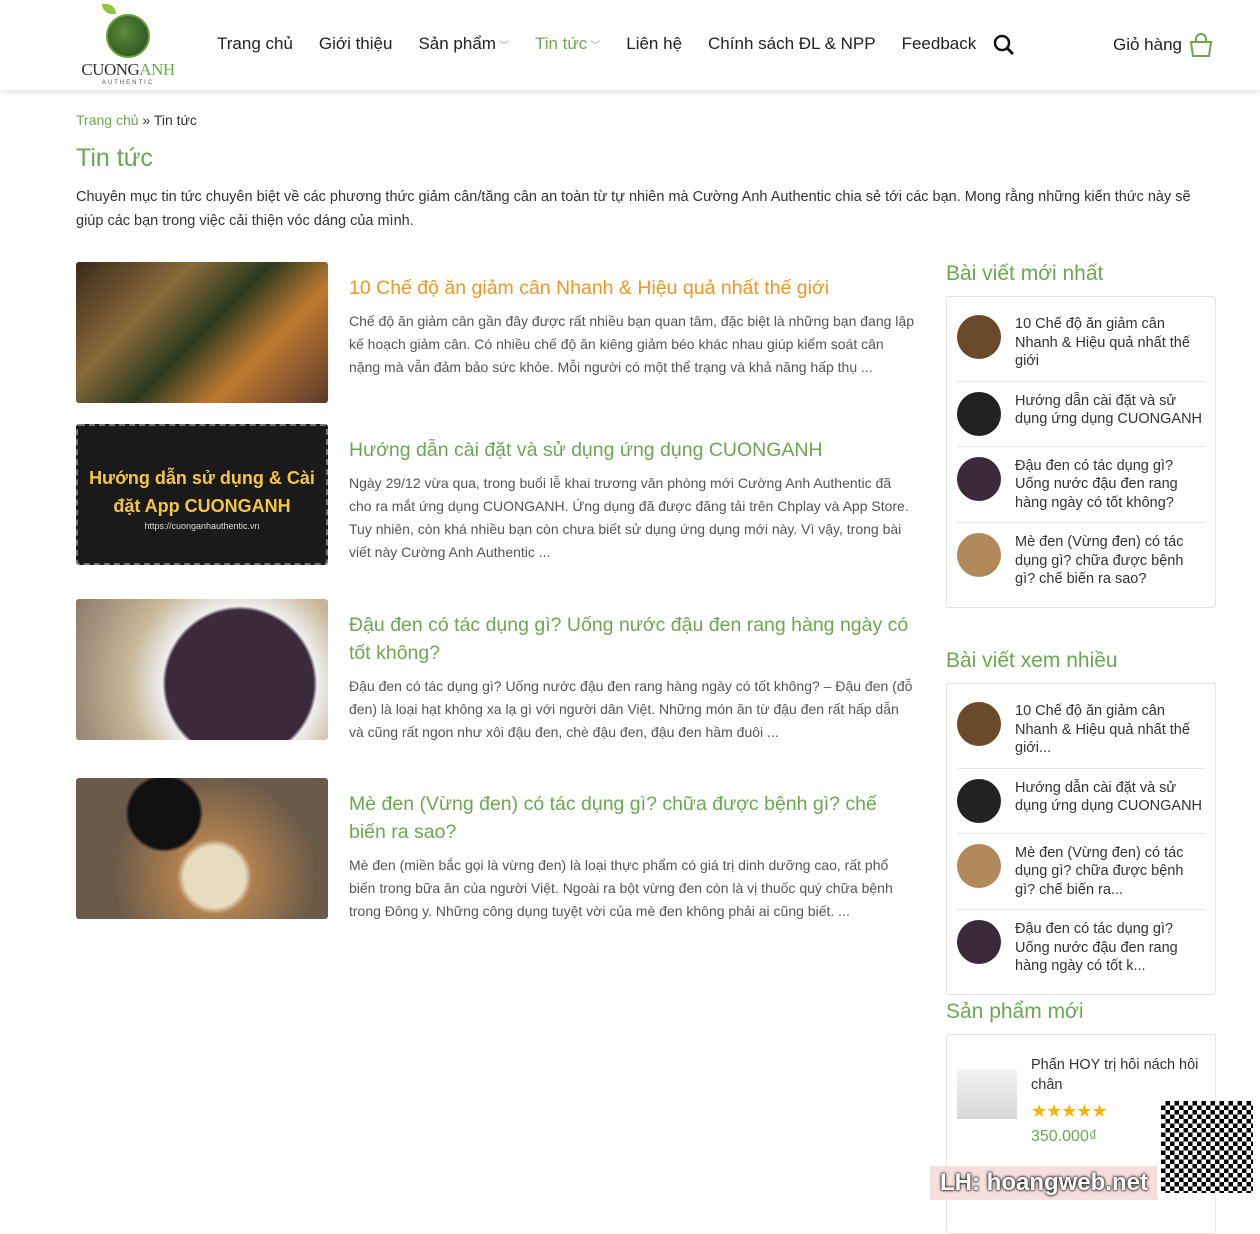 The height and width of the screenshot is (1234, 1260). Describe the element at coordinates (561, 43) in the screenshot. I see `nav-news-label: Tin tức` at that location.